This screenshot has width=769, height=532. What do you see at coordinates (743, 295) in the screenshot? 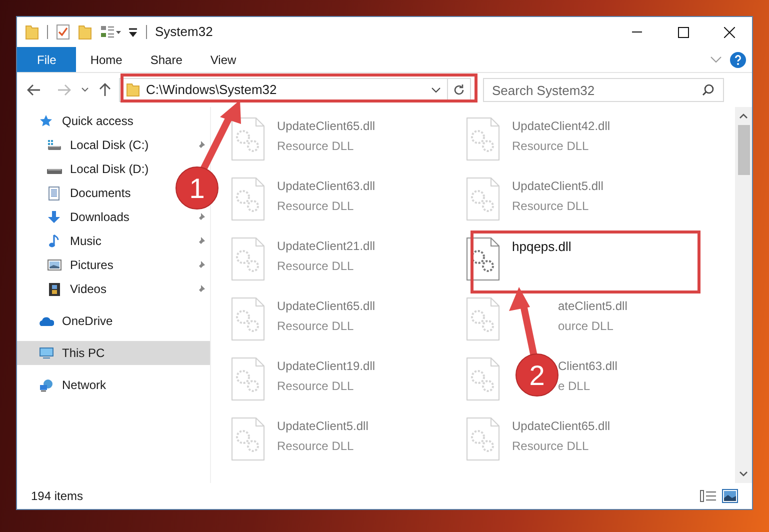
I see `scrollbar` at bounding box center [743, 295].